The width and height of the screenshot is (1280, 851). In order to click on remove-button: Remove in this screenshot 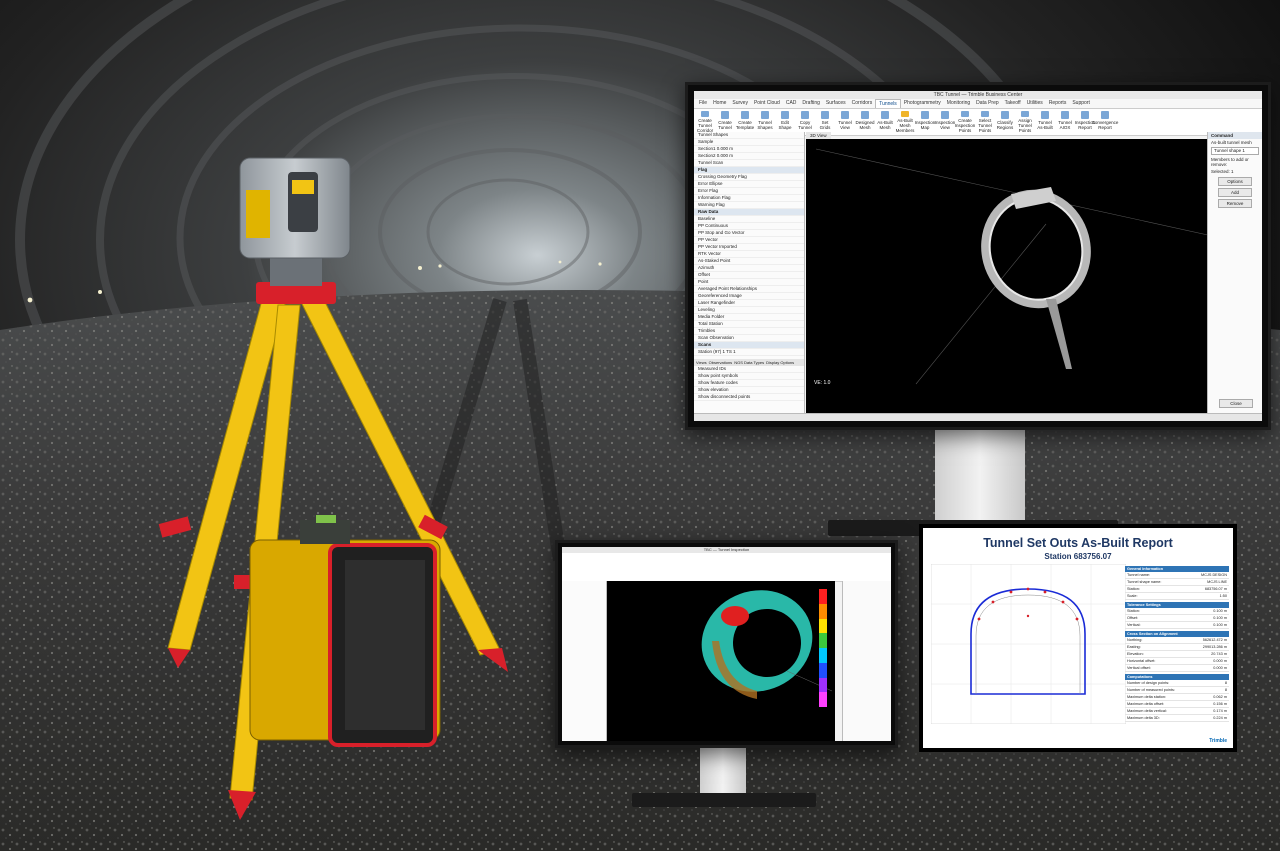, I will do `click(1235, 203)`.